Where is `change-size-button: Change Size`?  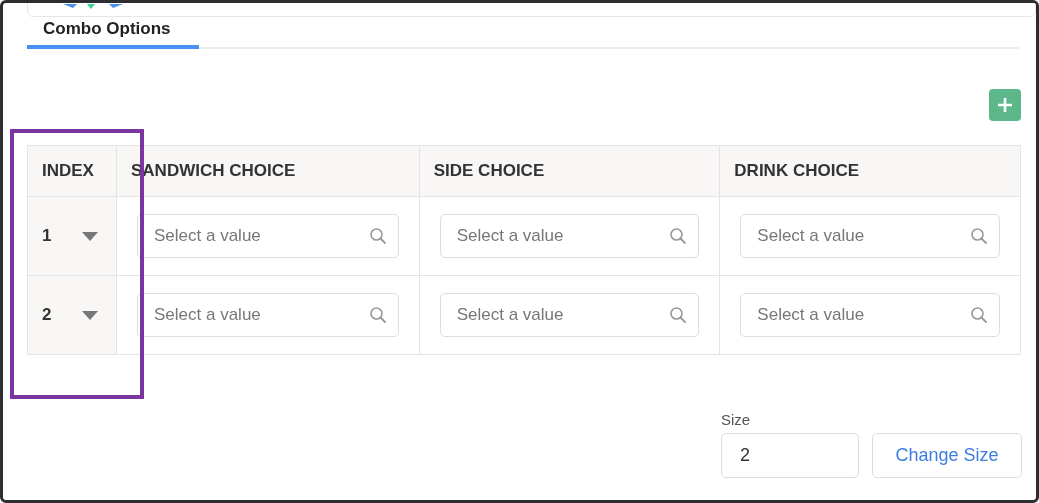
change-size-button: Change Size is located at coordinates (947, 455).